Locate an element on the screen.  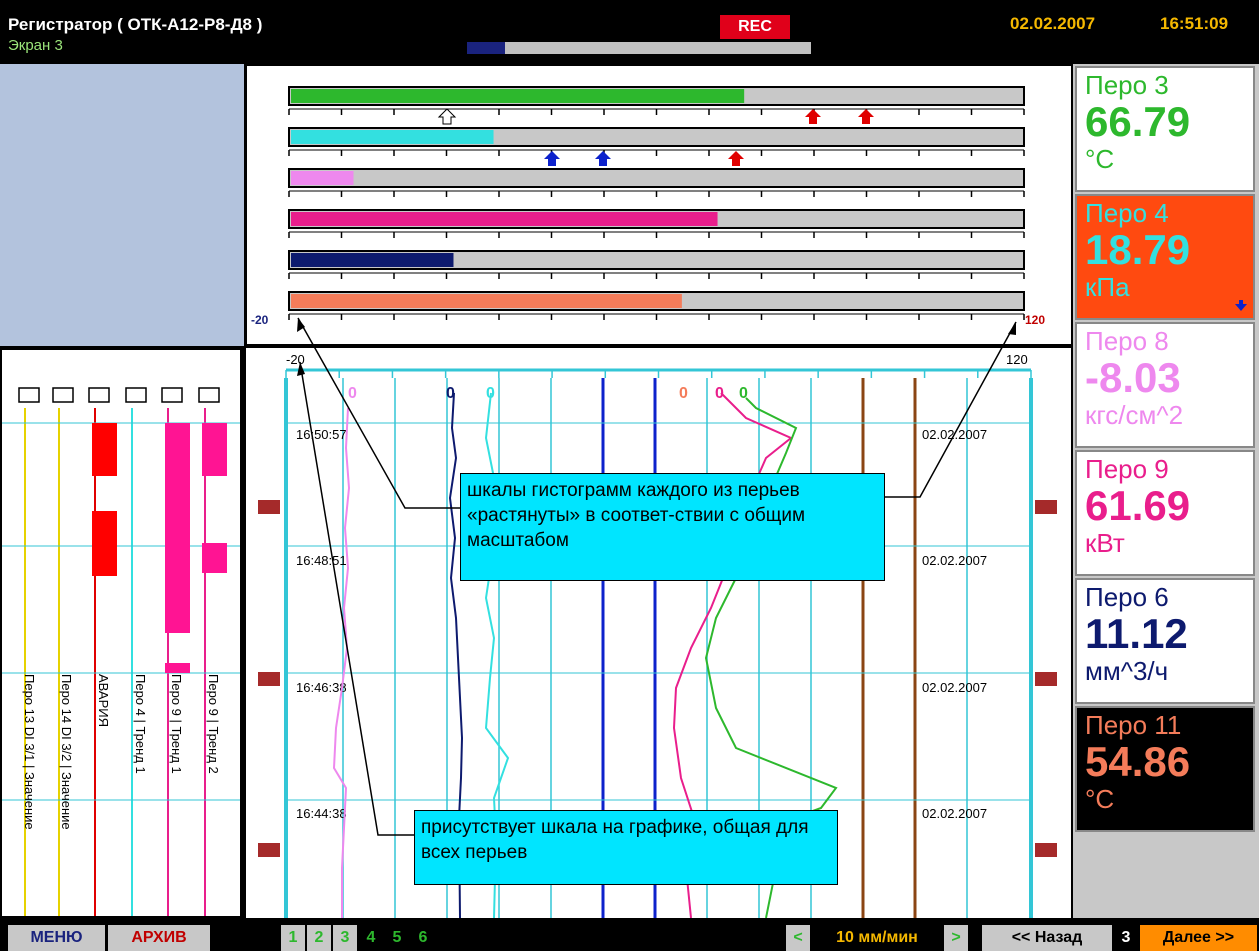
pen-panel: Перо 3 66.79 °C is located at coordinates (1165, 129).